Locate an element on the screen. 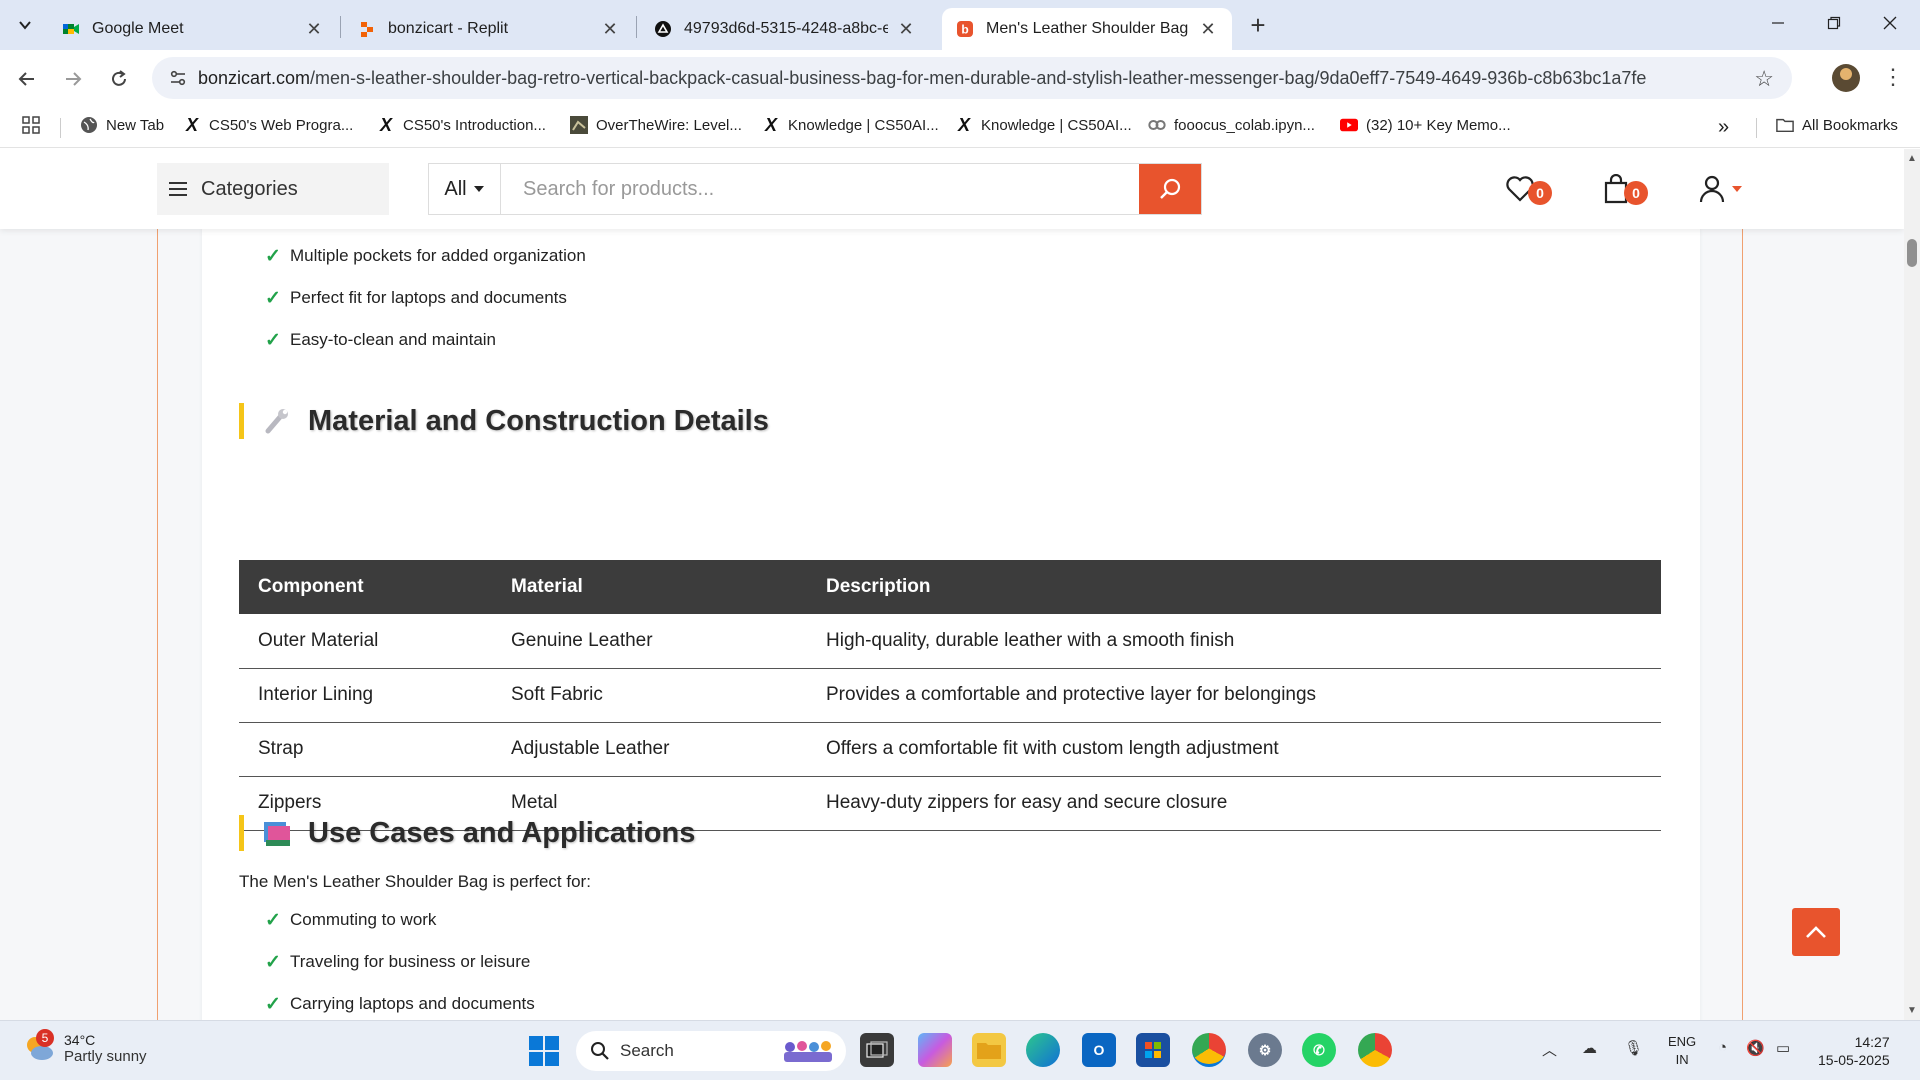 The image size is (1920, 1080). language-code: ENG is located at coordinates (1682, 1041).